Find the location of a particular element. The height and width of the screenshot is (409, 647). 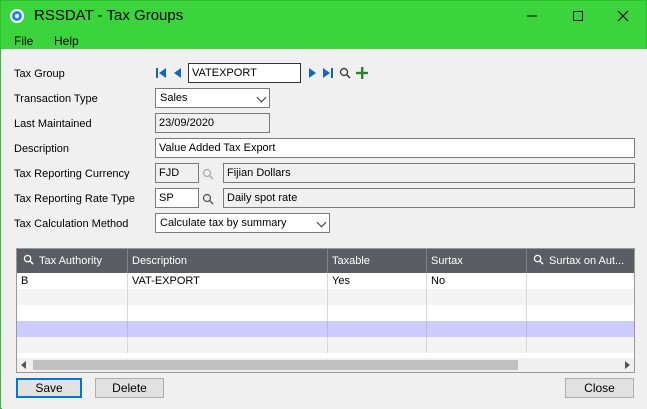

scroll-thumb is located at coordinates (275, 365).